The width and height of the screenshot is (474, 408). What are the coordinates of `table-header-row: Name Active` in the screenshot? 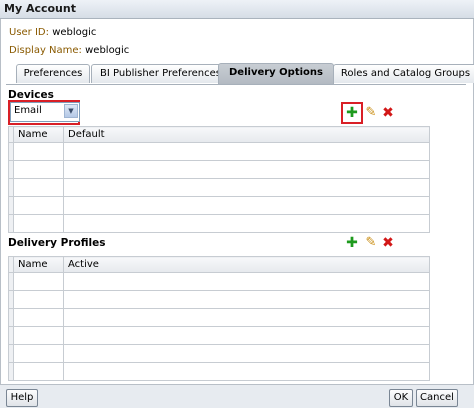 It's located at (219, 264).